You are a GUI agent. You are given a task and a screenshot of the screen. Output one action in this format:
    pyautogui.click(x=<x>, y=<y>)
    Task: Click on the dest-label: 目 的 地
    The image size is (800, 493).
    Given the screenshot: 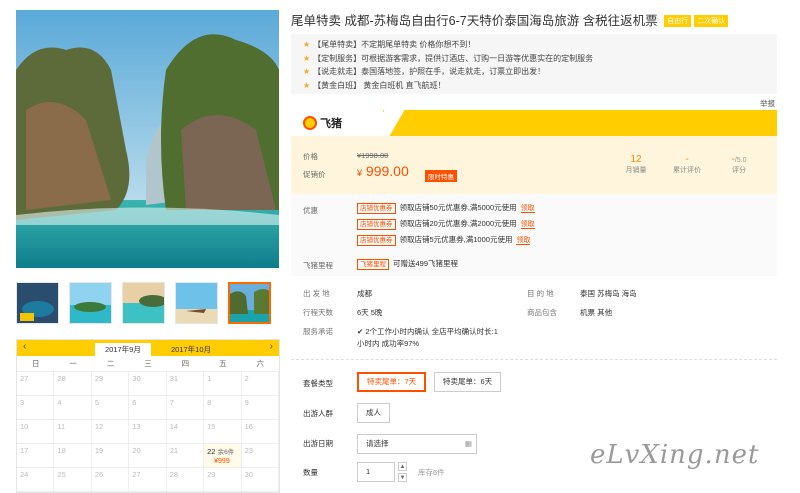 What is the action you would take?
    pyautogui.click(x=540, y=293)
    